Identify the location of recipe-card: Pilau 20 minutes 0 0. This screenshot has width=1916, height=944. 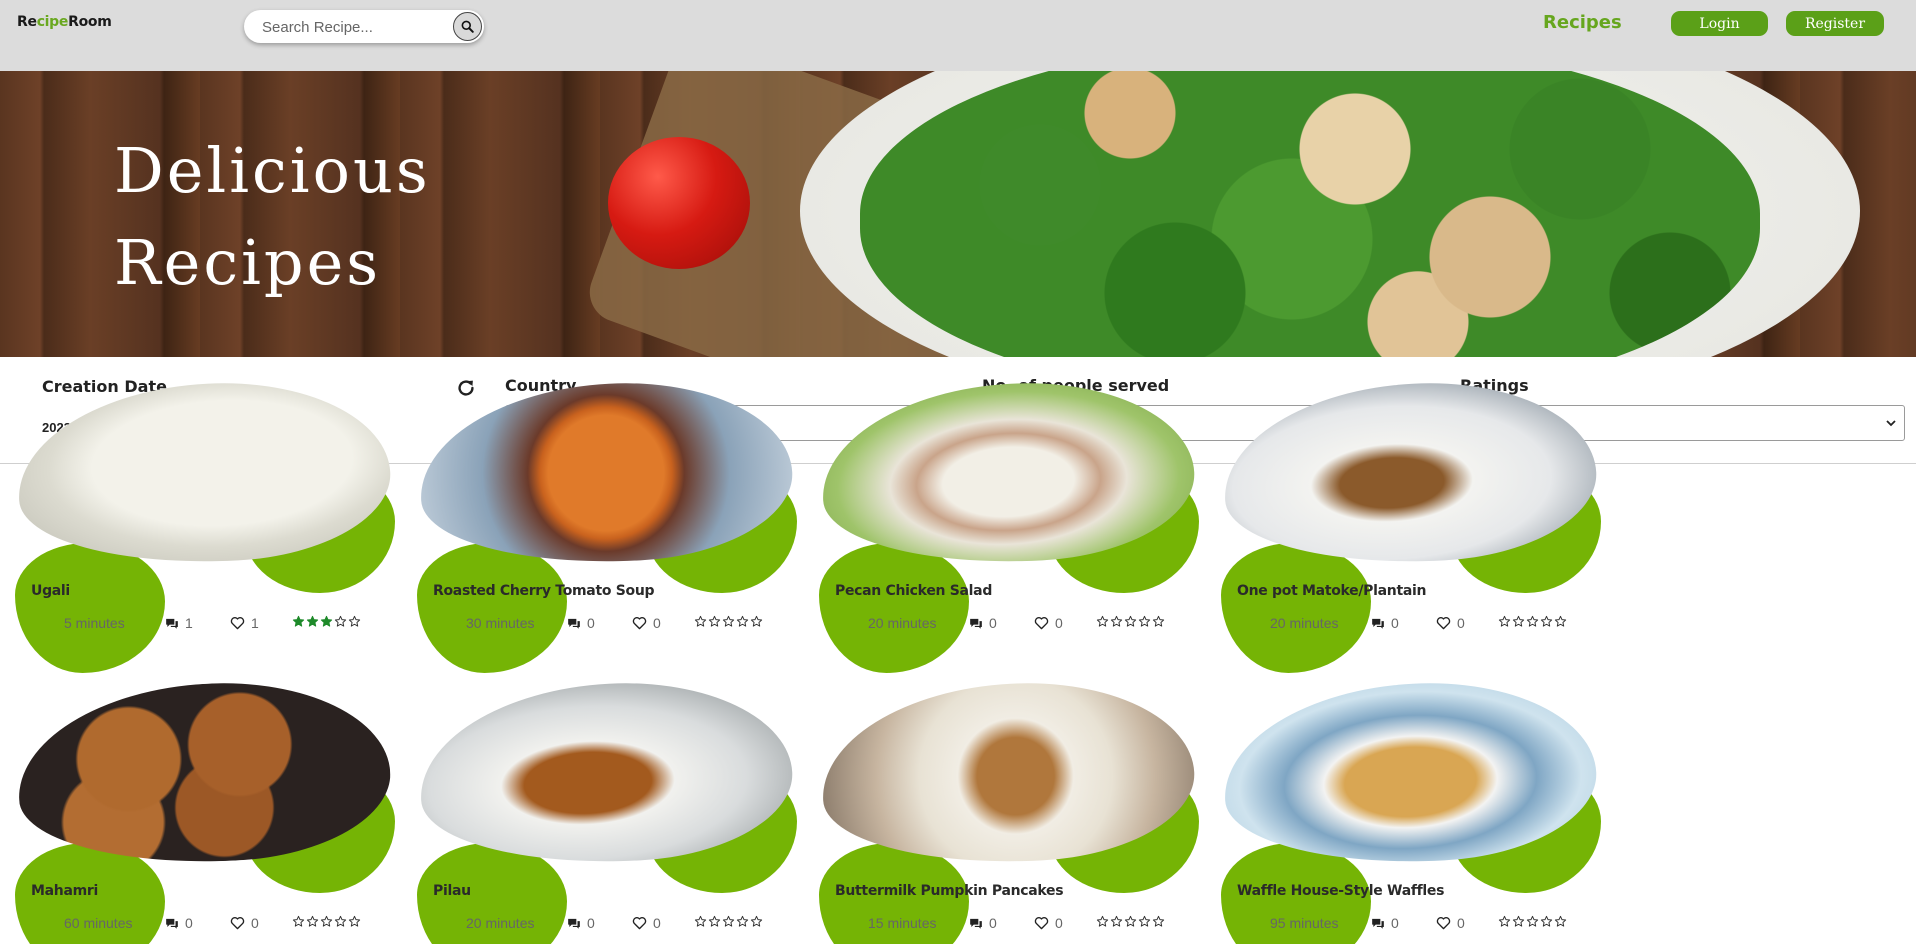
(602, 809).